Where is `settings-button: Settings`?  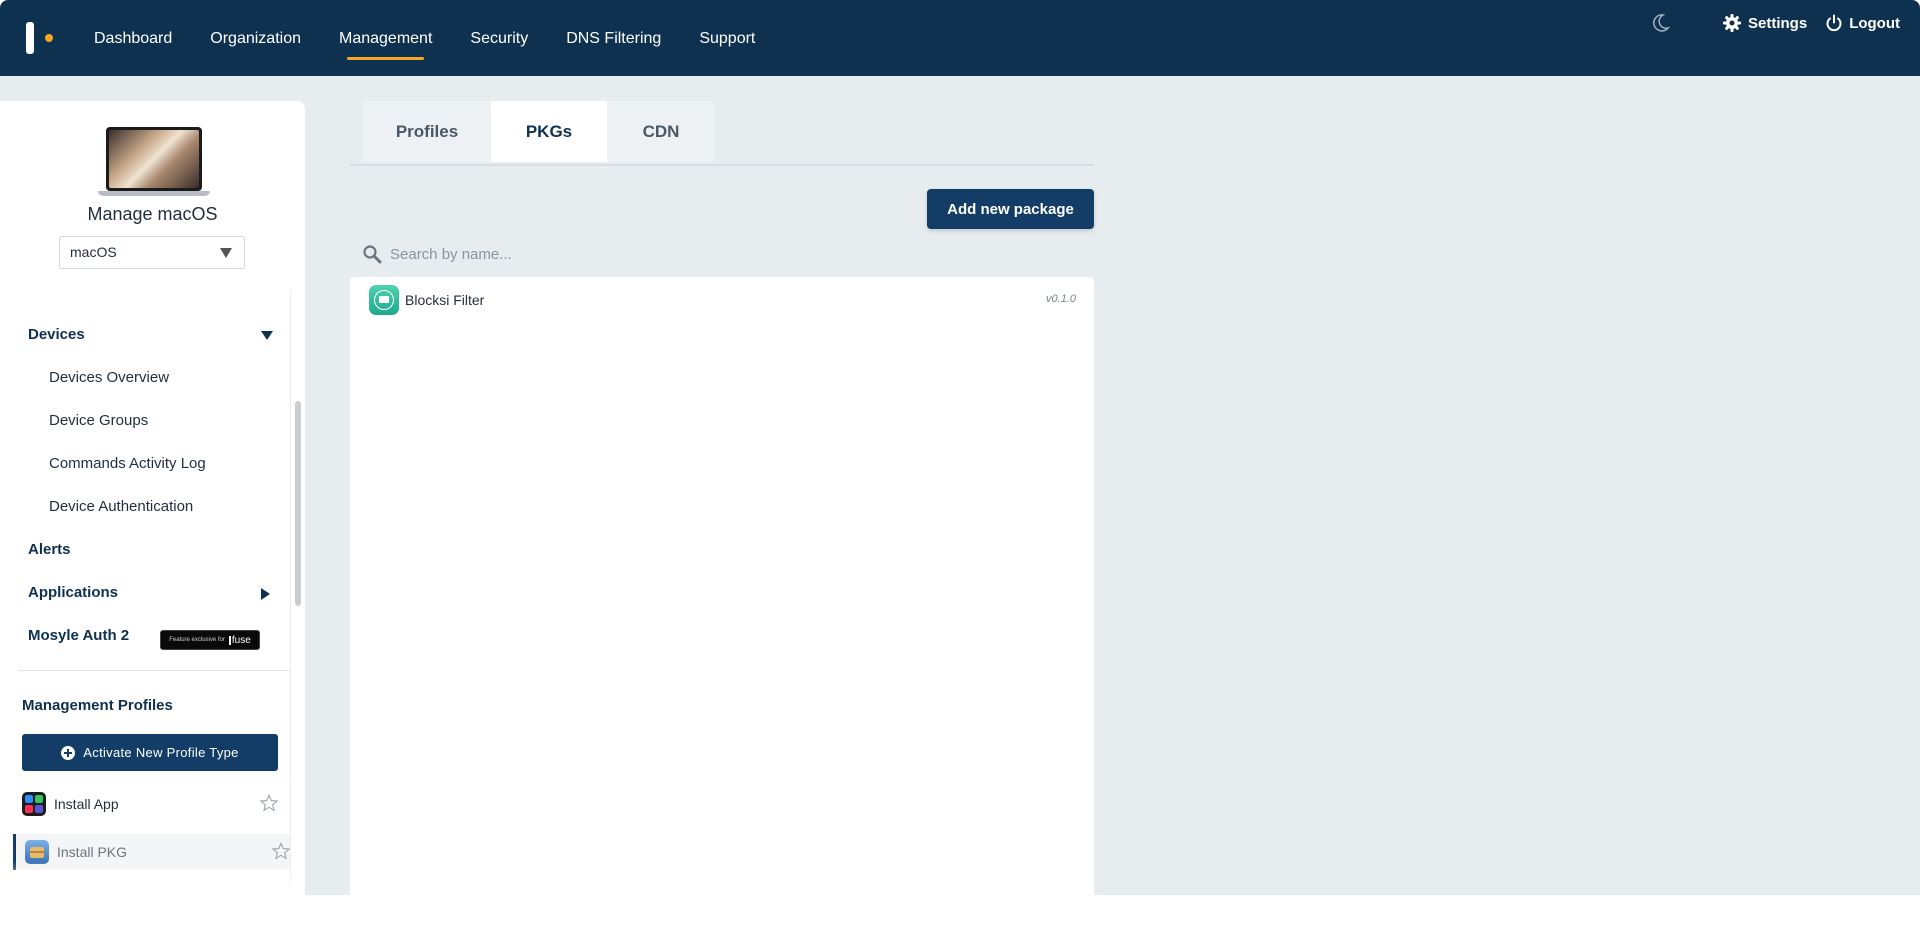 settings-button: Settings is located at coordinates (1764, 23).